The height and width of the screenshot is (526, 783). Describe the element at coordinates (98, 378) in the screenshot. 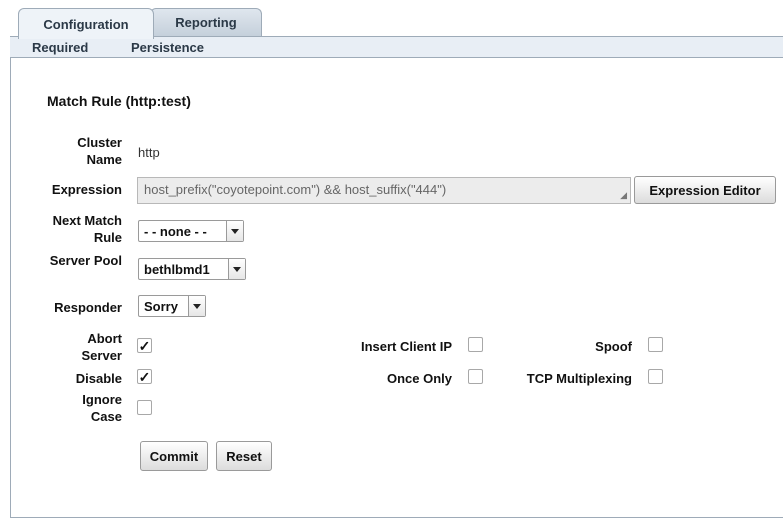

I see `disable-label: Disable` at that location.